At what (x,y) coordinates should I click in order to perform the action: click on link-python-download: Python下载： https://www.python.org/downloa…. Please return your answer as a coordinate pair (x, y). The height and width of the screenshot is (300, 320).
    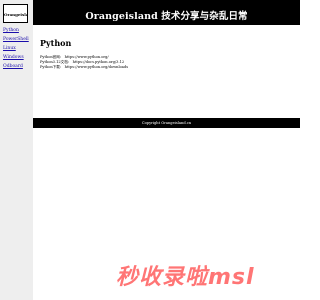
    Looking at the image, I should click on (165, 67).